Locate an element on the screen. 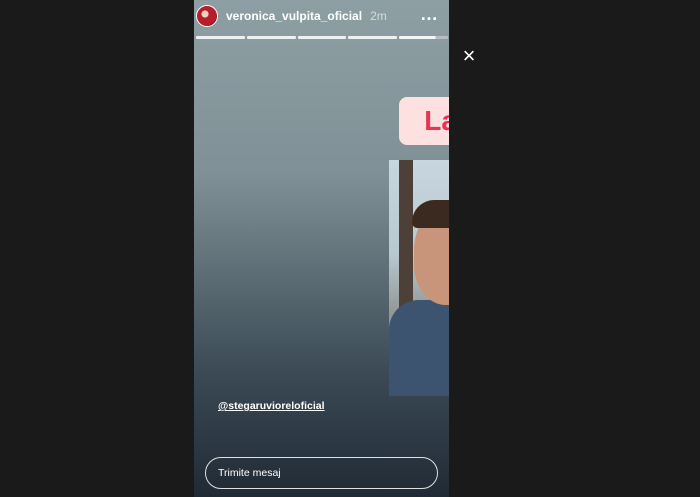 Image resolution: width=700 pixels, height=497 pixels. reply-input: Trimite mesaj is located at coordinates (321, 473).